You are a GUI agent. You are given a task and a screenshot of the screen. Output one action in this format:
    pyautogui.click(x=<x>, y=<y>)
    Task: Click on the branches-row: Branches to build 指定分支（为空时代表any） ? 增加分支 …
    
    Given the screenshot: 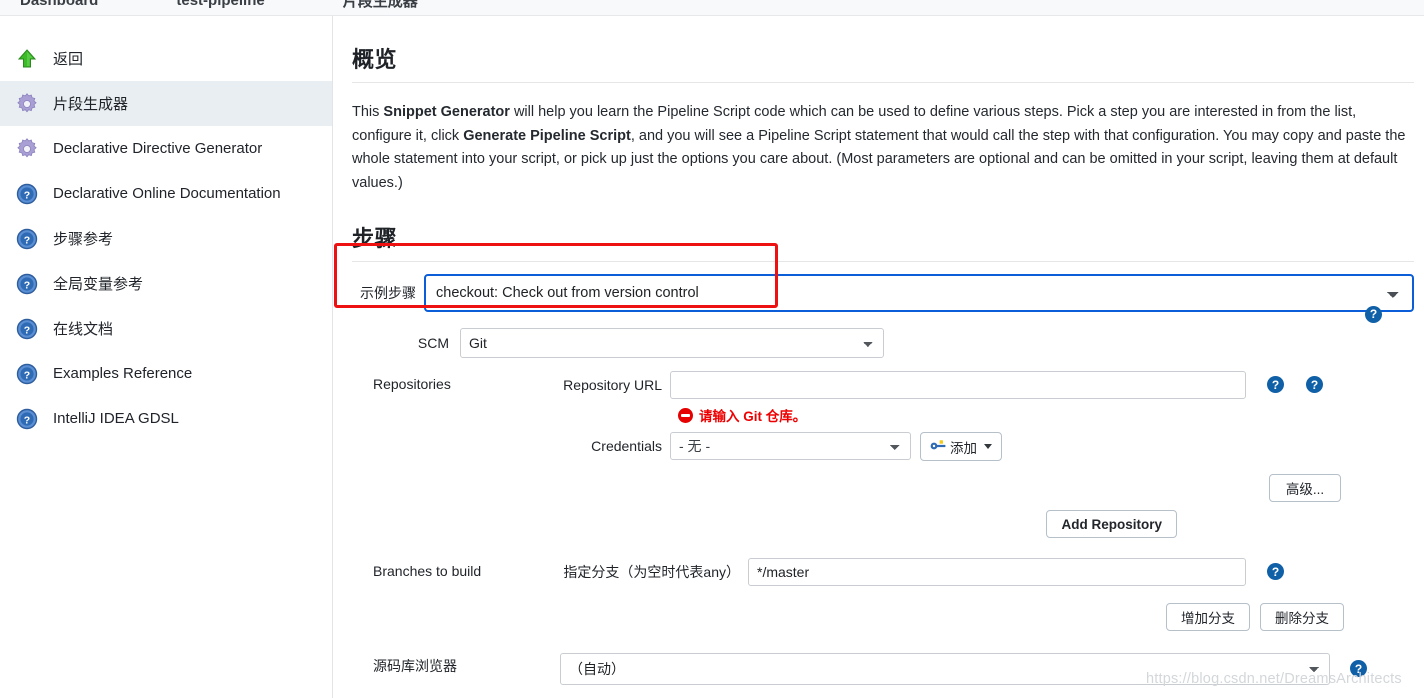 What is the action you would take?
    pyautogui.click(x=883, y=594)
    